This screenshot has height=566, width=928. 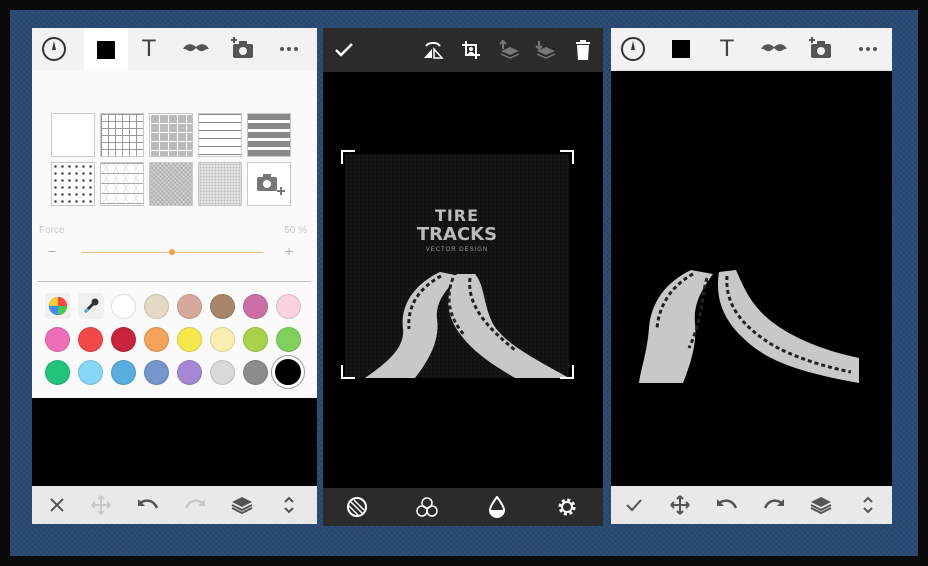 What do you see at coordinates (433, 50) in the screenshot?
I see `flip-button` at bounding box center [433, 50].